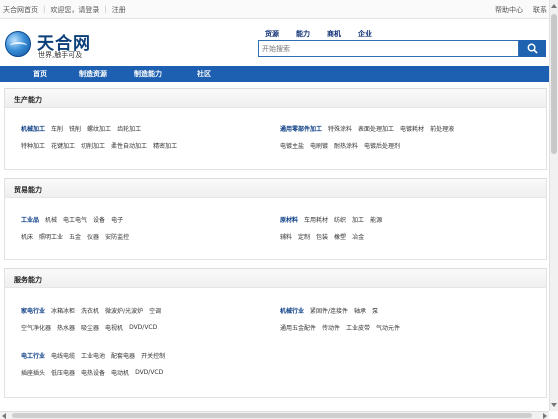 The height and width of the screenshot is (419, 558). I want to click on help-link: 帮助中心, so click(509, 10).